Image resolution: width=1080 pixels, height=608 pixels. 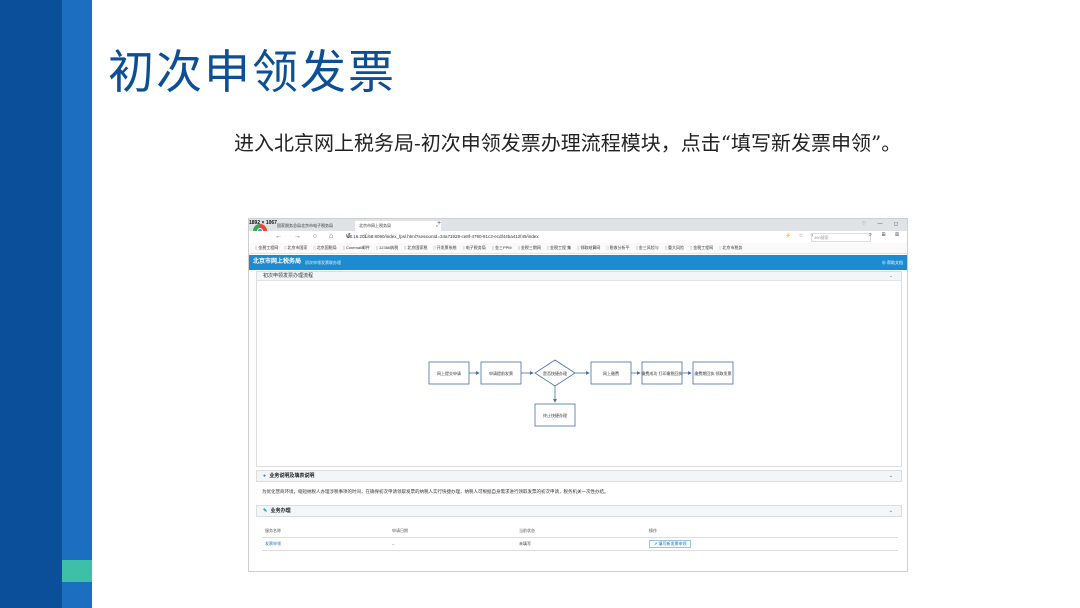 I want to click on side-bar-accent, so click(x=77, y=571).